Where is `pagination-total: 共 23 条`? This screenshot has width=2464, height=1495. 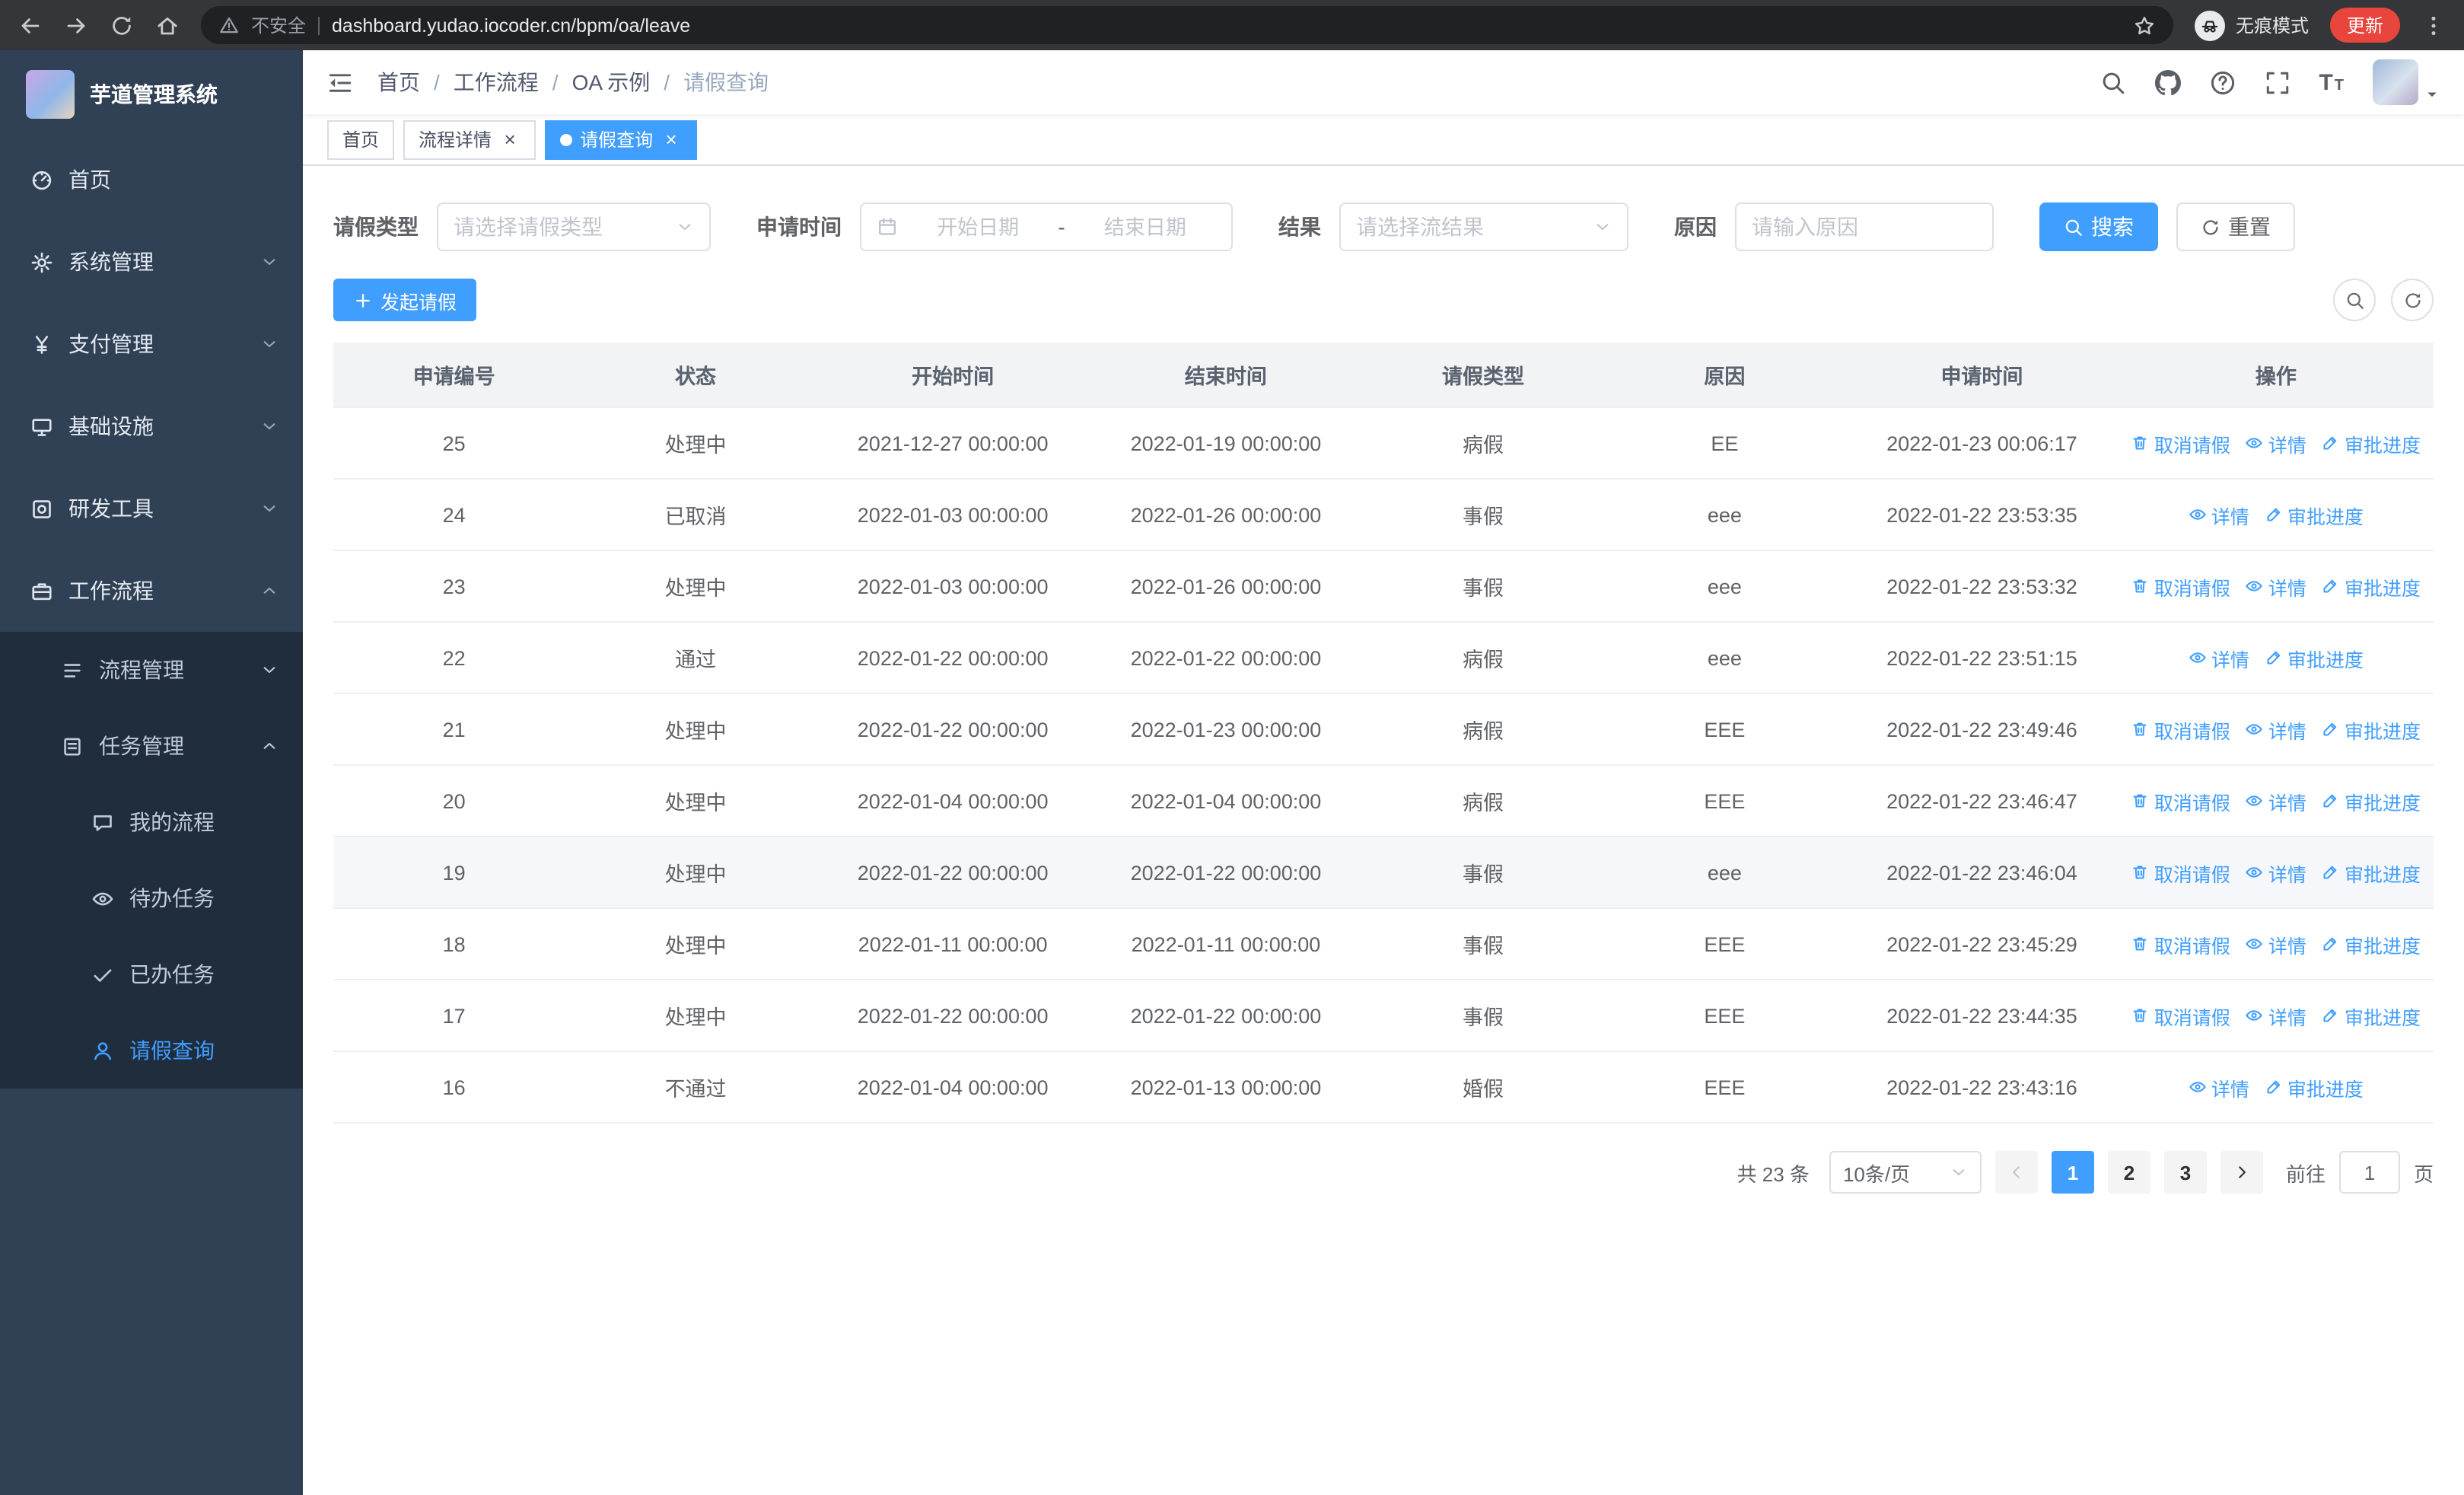
pagination-total: 共 23 条 is located at coordinates (1773, 1174).